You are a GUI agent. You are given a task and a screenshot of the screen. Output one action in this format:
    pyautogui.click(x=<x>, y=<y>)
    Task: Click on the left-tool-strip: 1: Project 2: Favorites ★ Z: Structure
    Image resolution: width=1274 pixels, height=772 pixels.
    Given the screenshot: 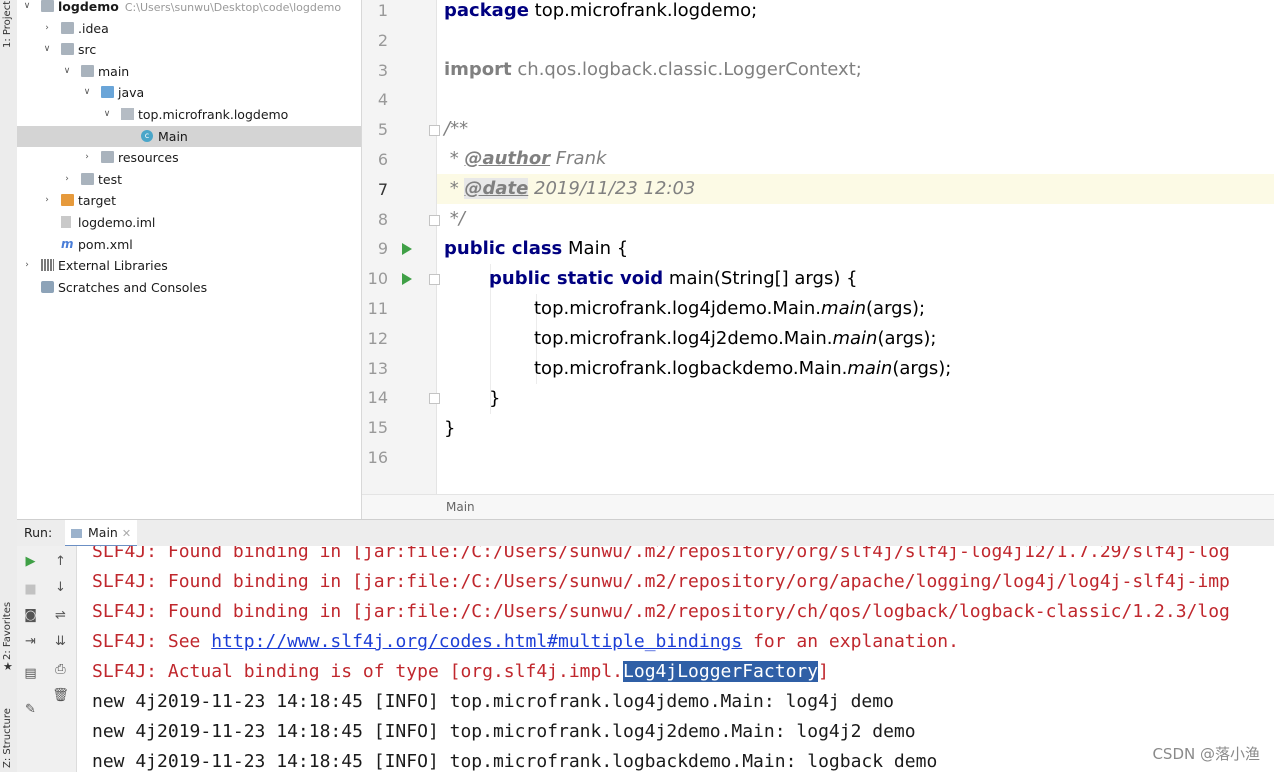 What is the action you would take?
    pyautogui.click(x=9, y=386)
    